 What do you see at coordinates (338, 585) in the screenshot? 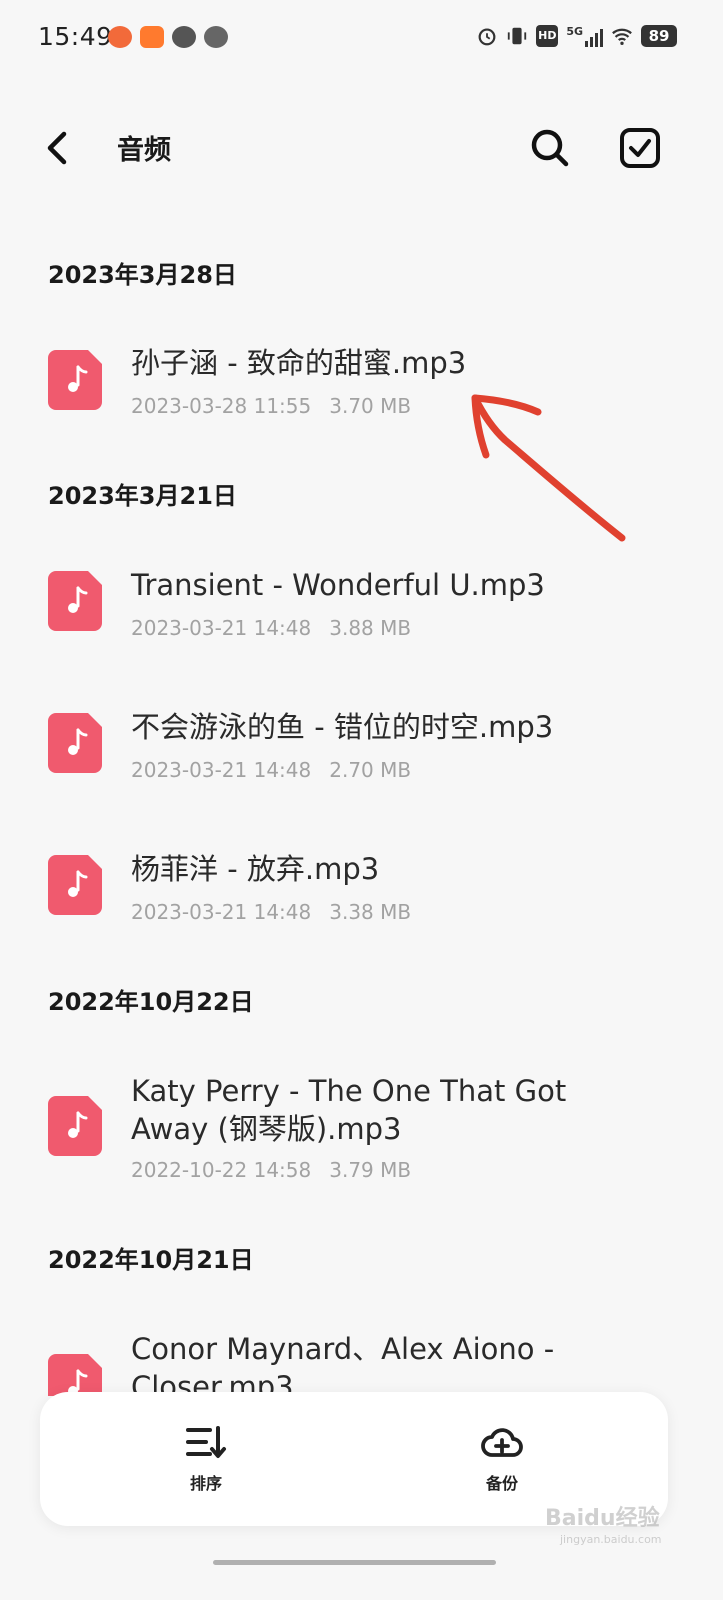
I see `file-name: Transient - Wonderful U.mp3` at bounding box center [338, 585].